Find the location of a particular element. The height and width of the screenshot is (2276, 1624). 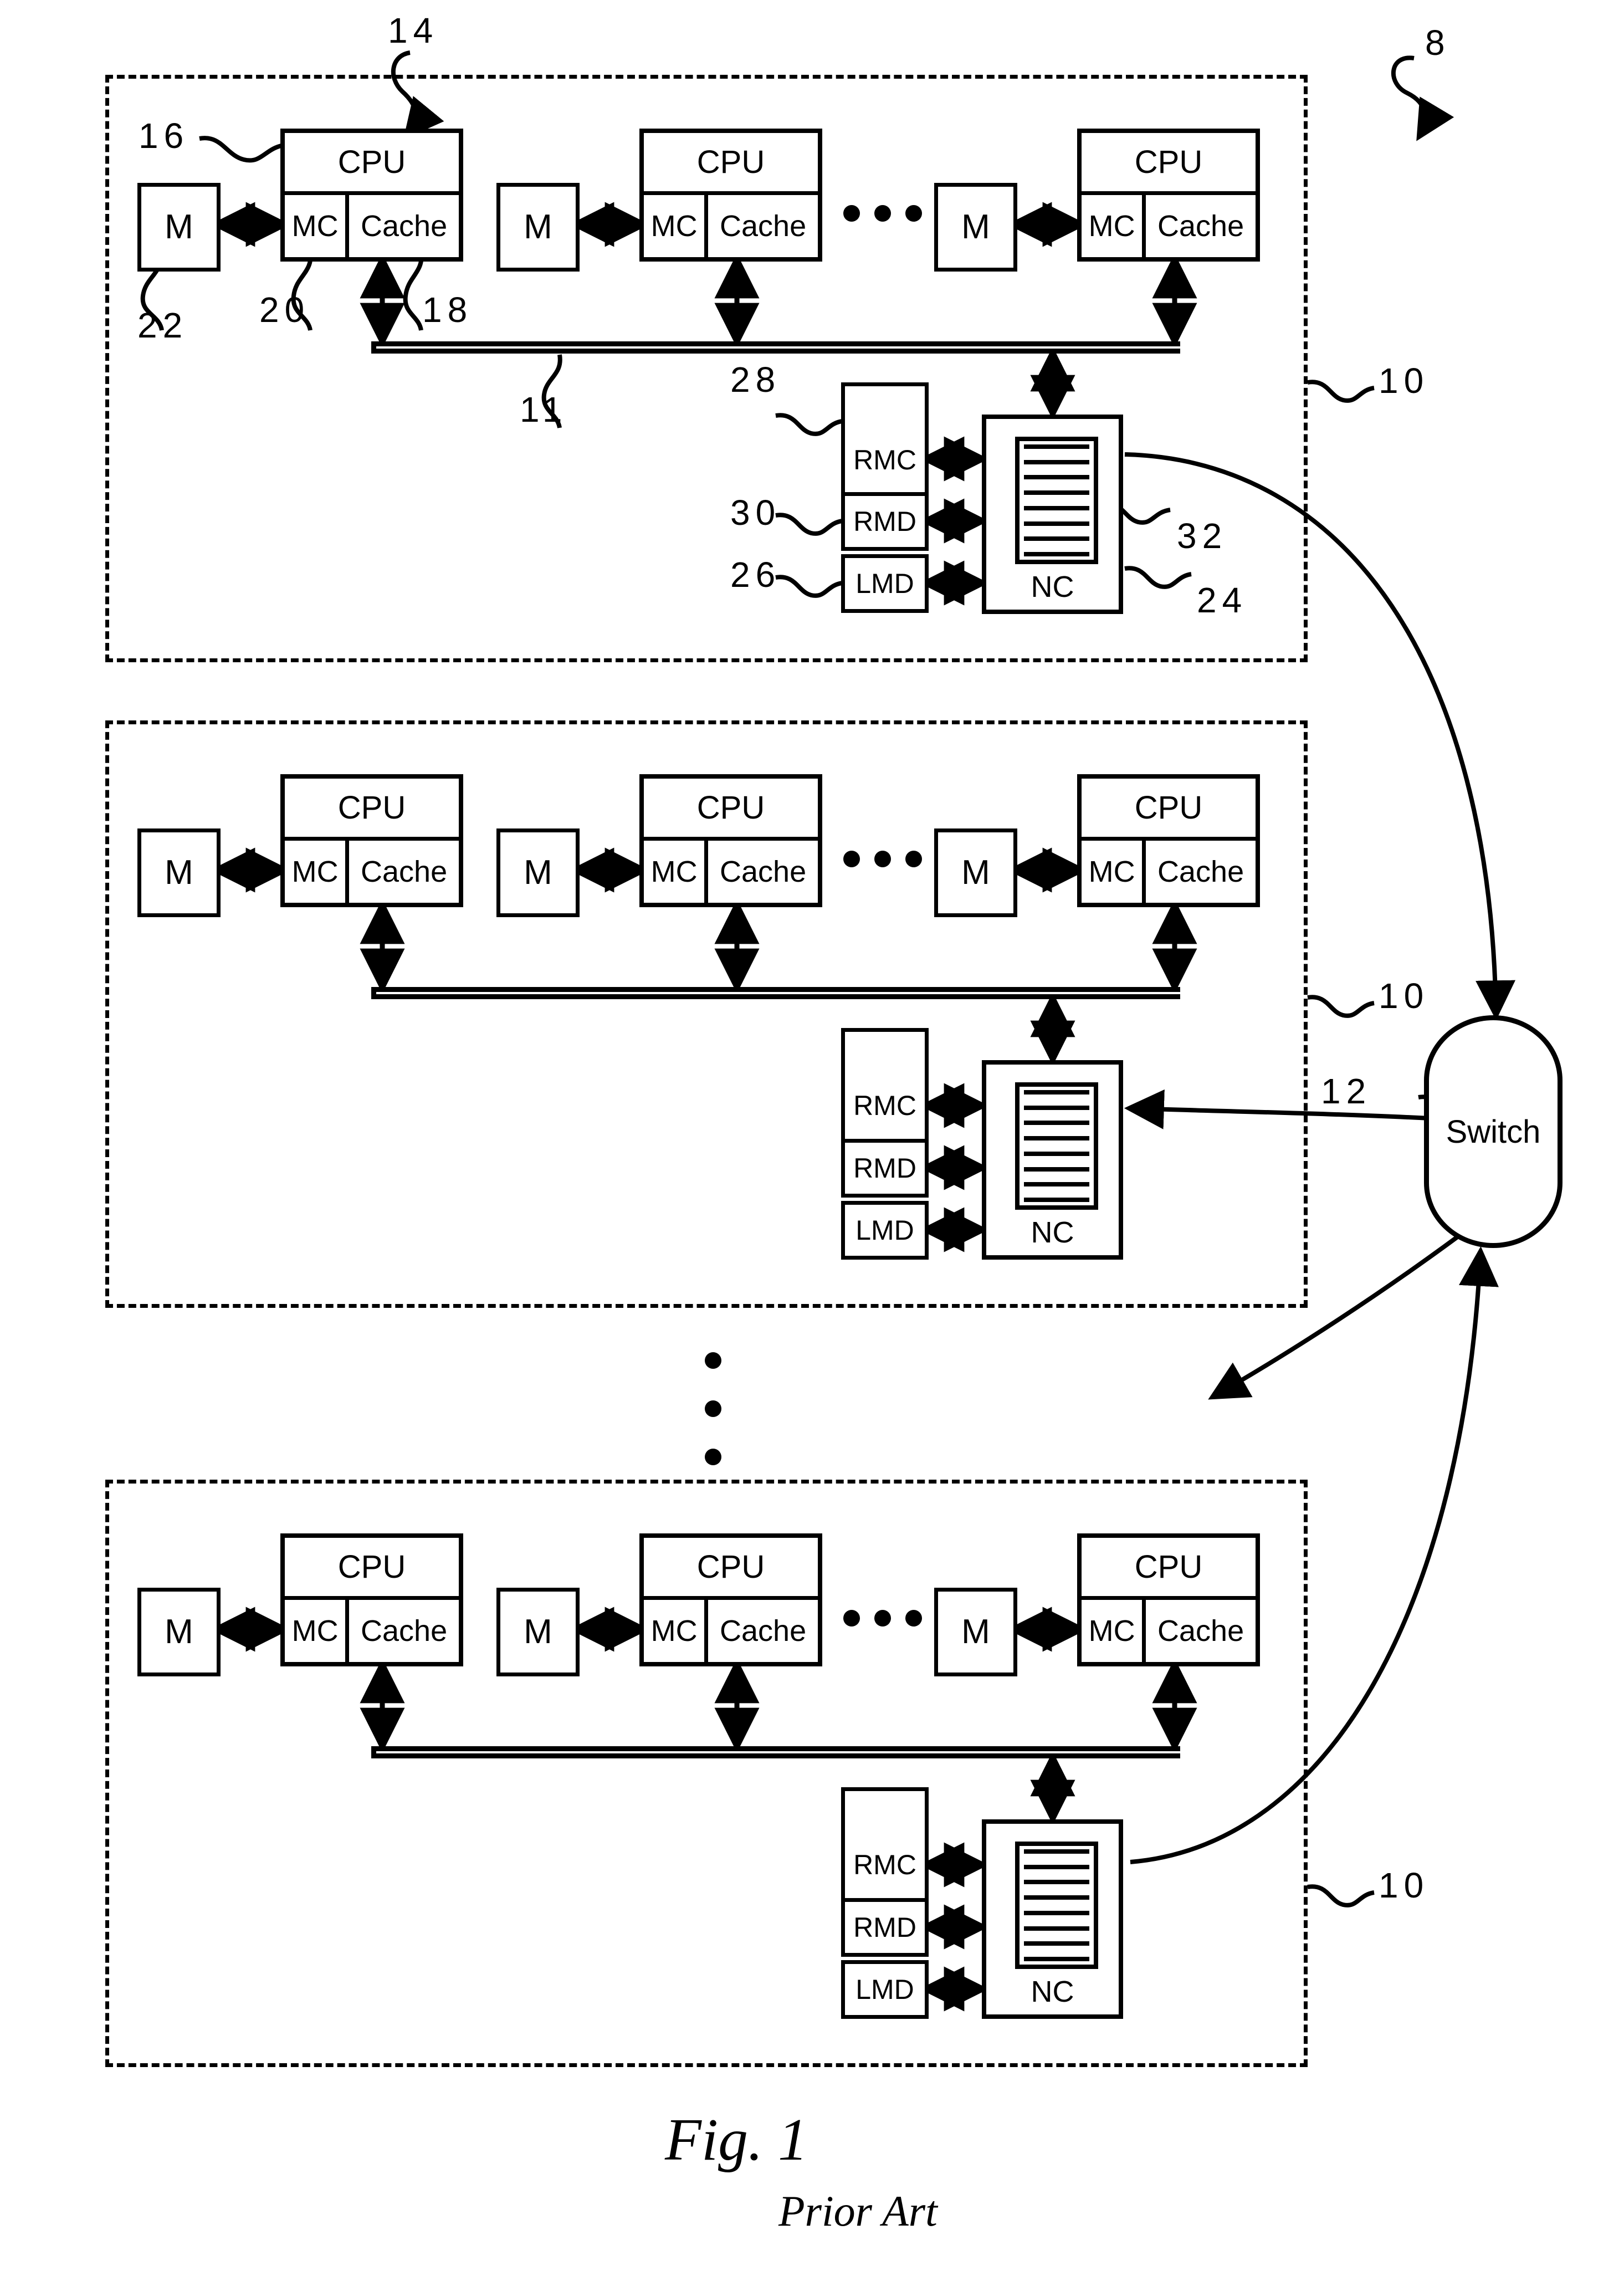

ref-rmd-30: 30 is located at coordinates (755, 513).